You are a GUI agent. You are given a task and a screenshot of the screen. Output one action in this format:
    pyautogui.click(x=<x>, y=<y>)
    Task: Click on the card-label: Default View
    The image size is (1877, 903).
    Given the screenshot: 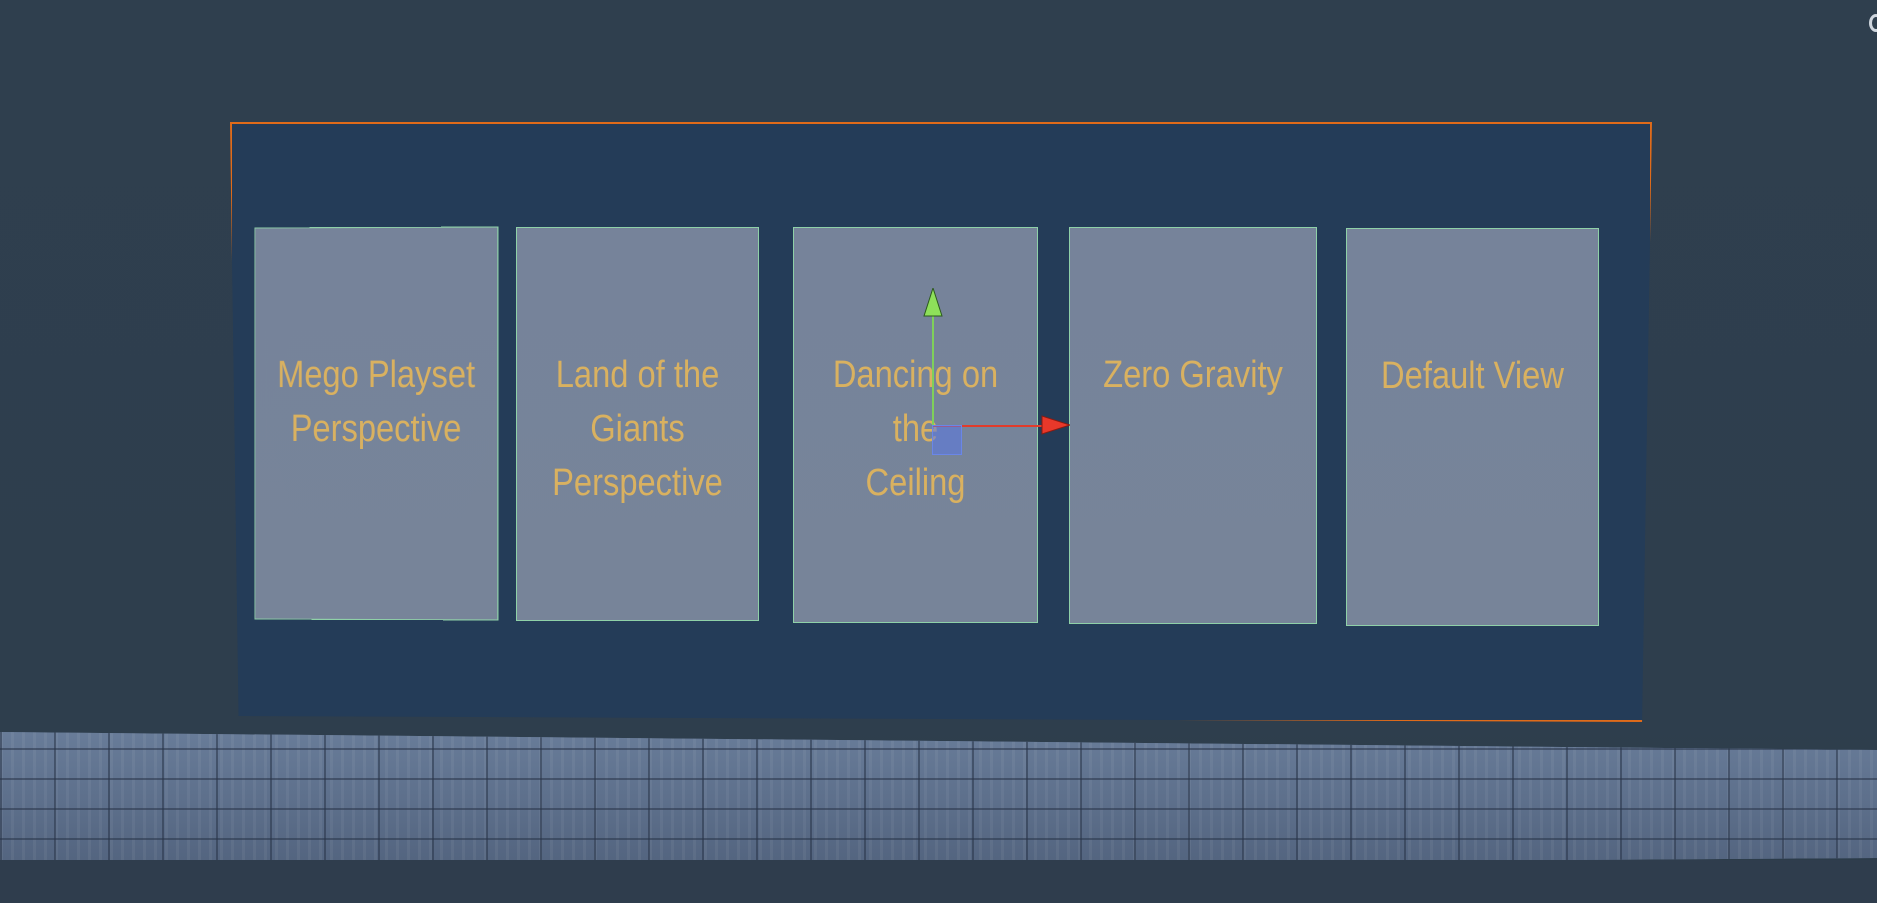 What is the action you would take?
    pyautogui.click(x=1473, y=376)
    